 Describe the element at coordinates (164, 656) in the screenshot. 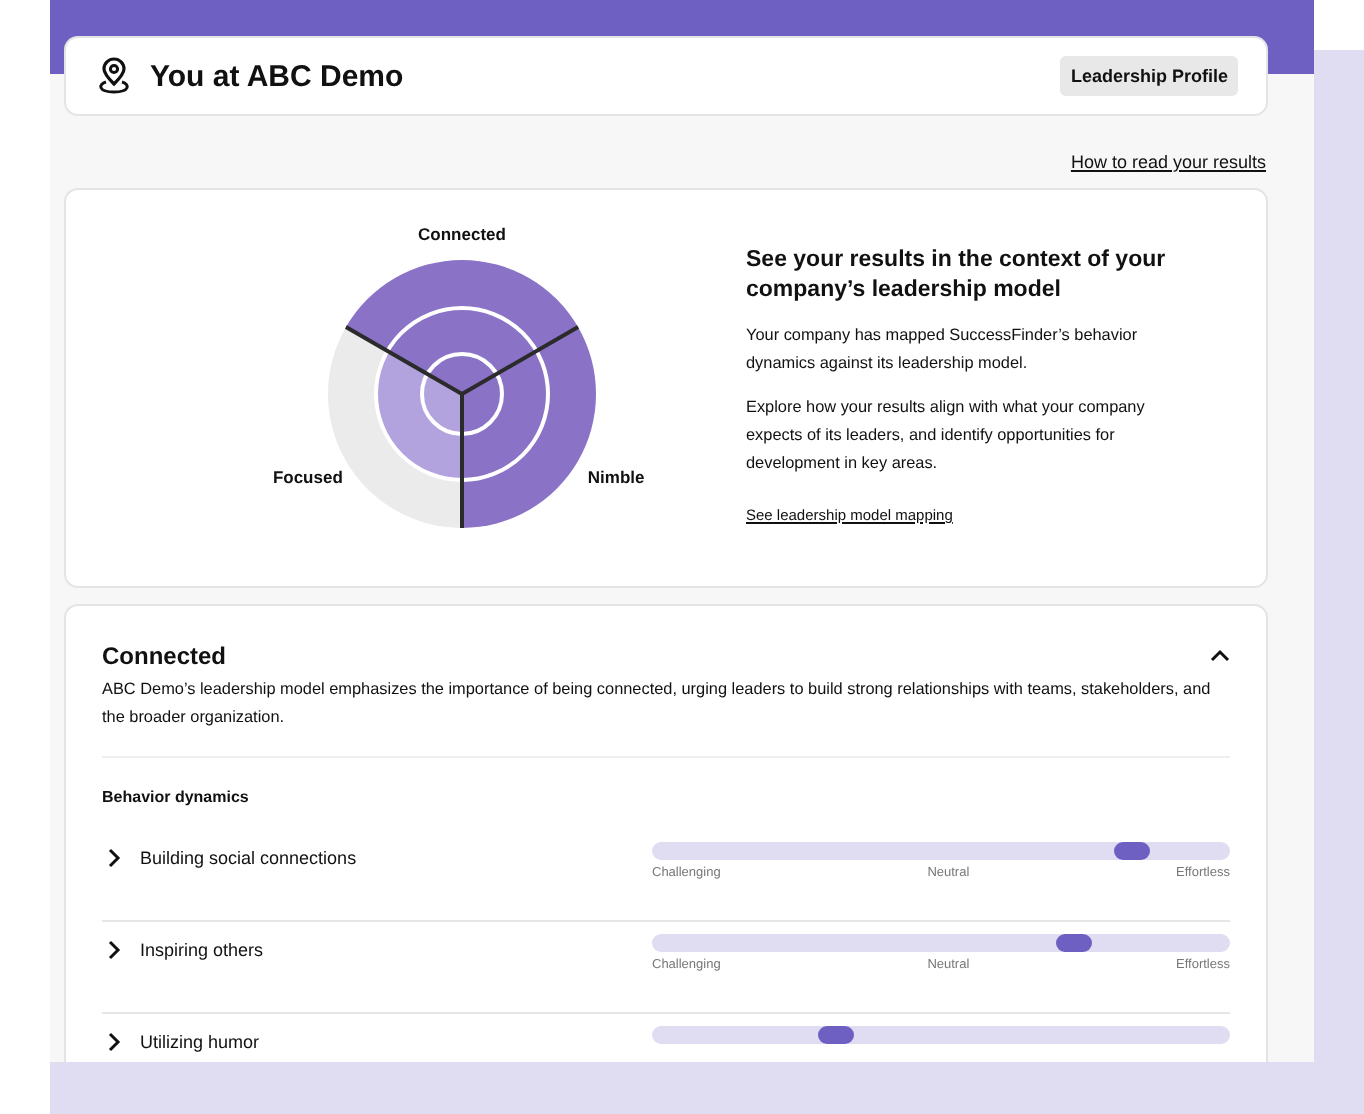

I see `section-title: Connected` at that location.